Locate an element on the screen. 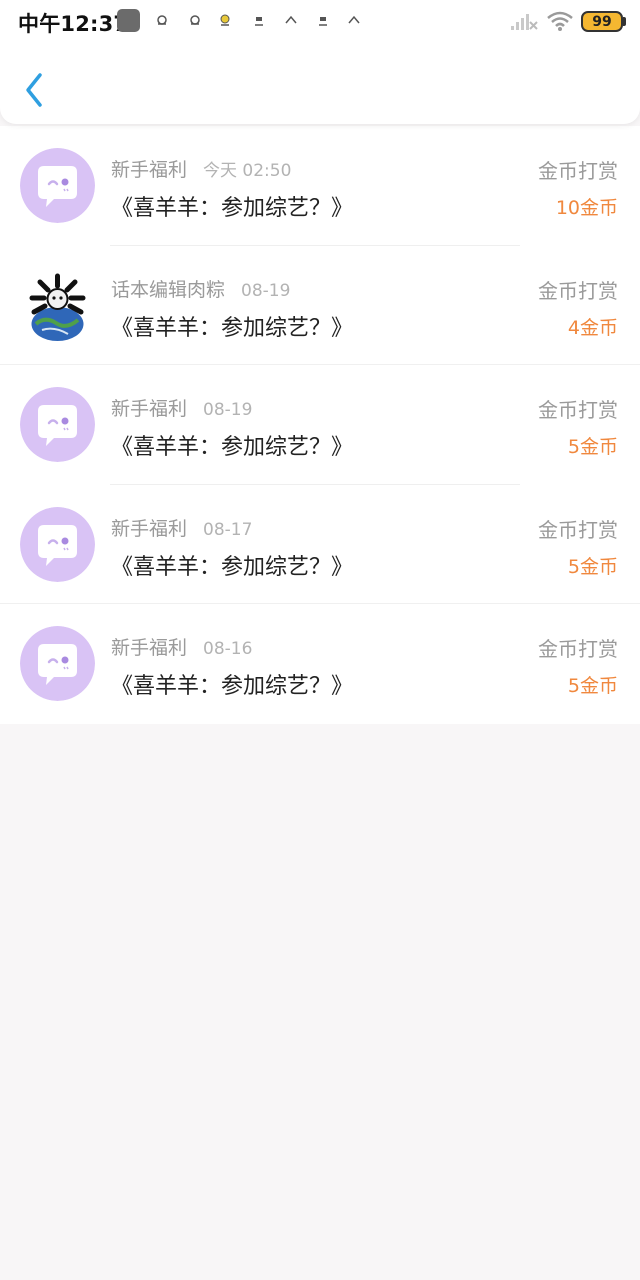 The width and height of the screenshot is (640, 1280). status-bar: 中午12:37 99 is located at coordinates (320, 22).